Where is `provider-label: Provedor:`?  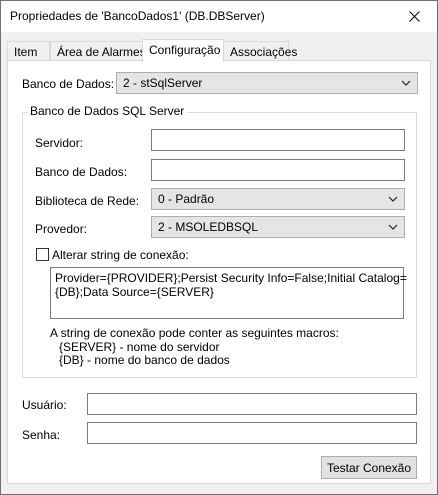
provider-label: Provedor: is located at coordinates (61, 229).